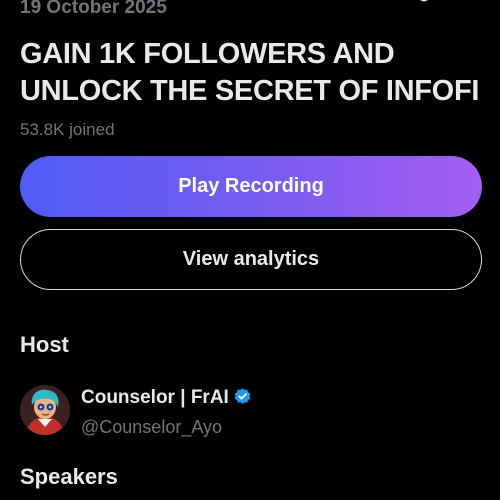 Image resolution: width=500 pixels, height=500 pixels. What do you see at coordinates (250, 411) in the screenshot?
I see `host-row: Counselor | FrAI @Counselor_Ayo` at bounding box center [250, 411].